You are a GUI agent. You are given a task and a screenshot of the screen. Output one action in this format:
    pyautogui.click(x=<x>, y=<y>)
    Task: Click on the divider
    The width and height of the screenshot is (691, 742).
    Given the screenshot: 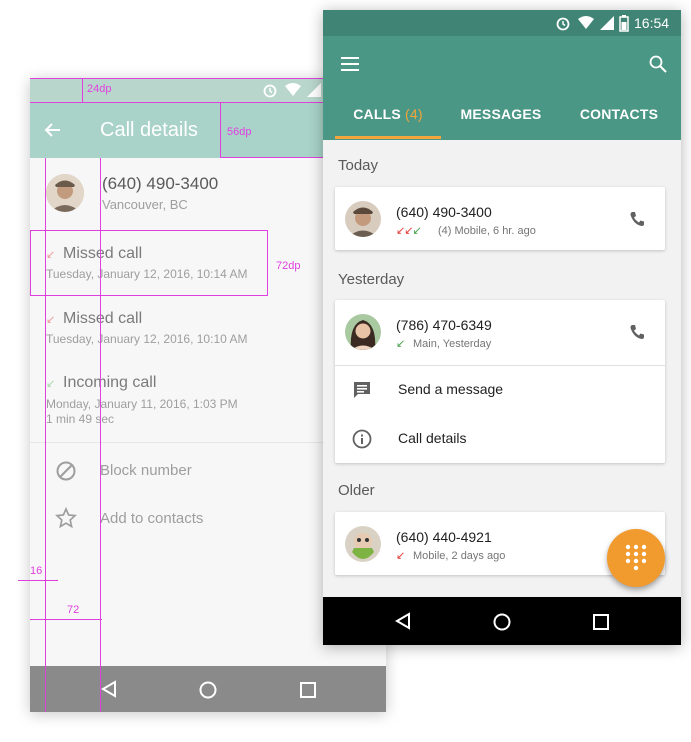 What is the action you would take?
    pyautogui.click(x=500, y=365)
    